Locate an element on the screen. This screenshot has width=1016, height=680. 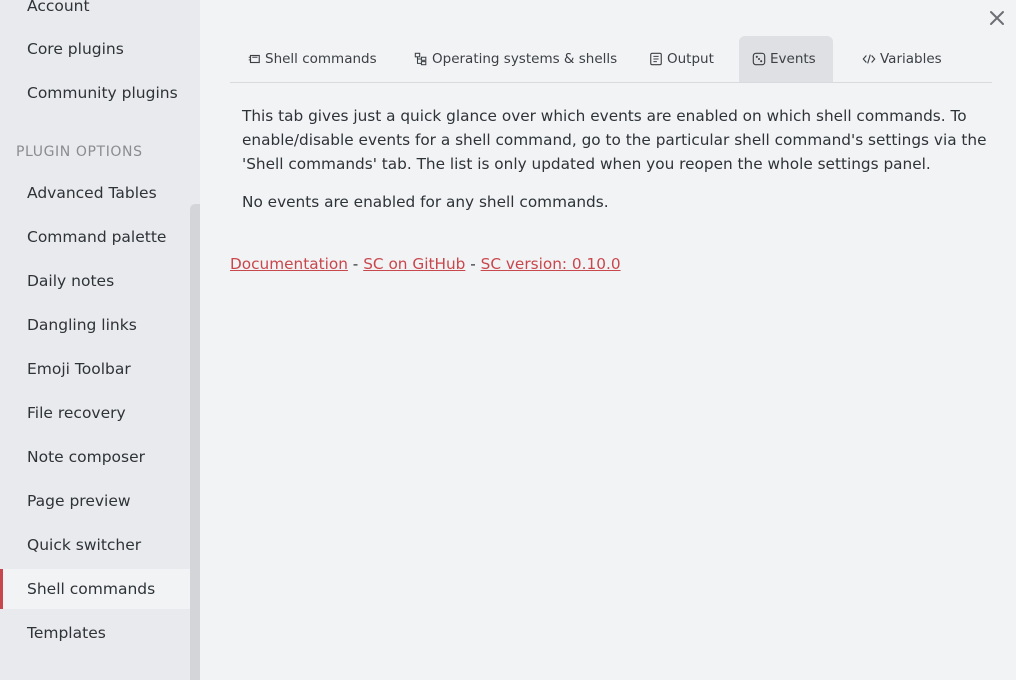
tab-output: Output is located at coordinates (681, 59).